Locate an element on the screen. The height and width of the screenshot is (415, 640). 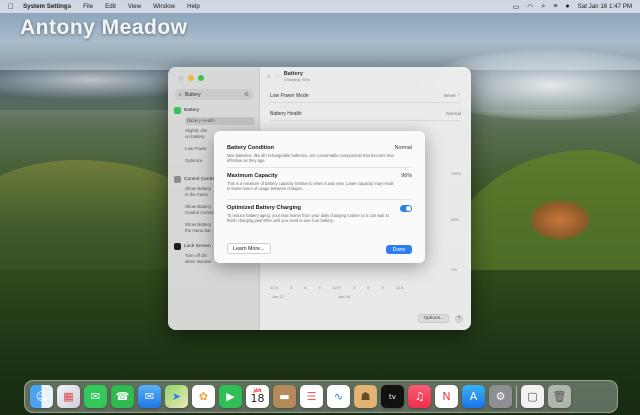
back-icon: ‹ is located at coordinates (269, 77).